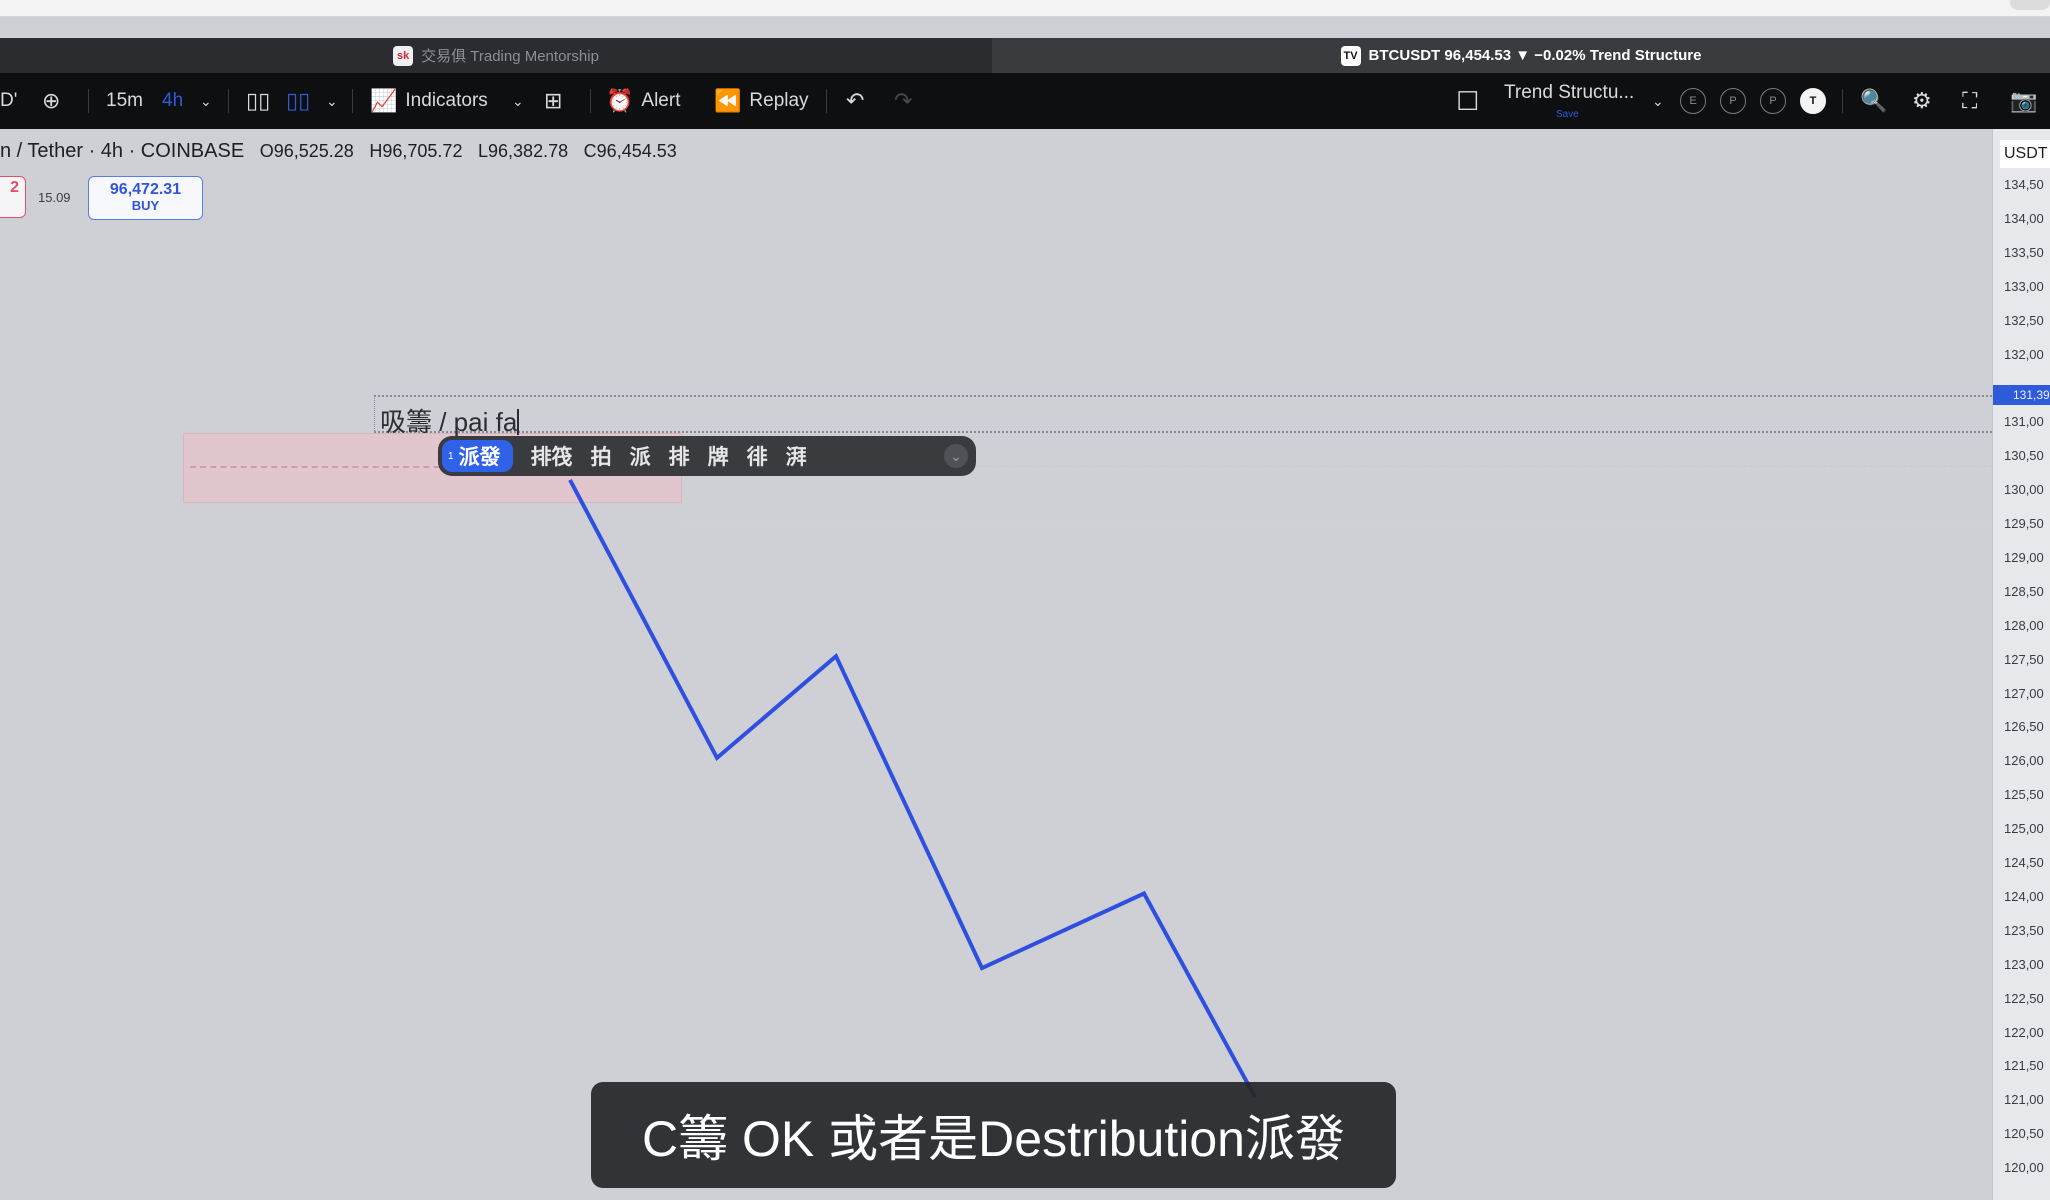  I want to click on price-tick-label: 129,00, so click(2024, 557).